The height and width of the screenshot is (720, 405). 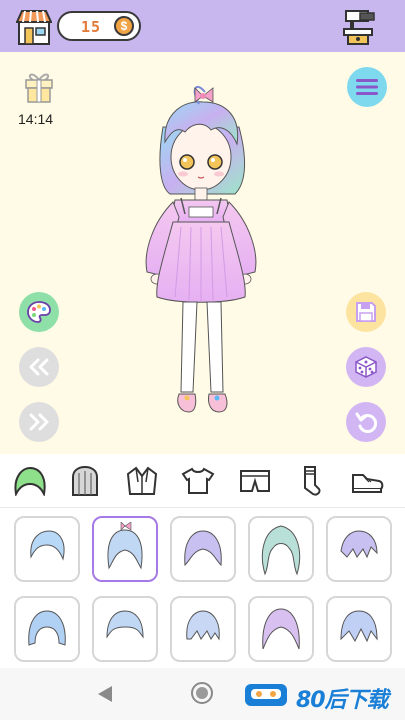 I want to click on sock-icon, so click(x=312, y=481).